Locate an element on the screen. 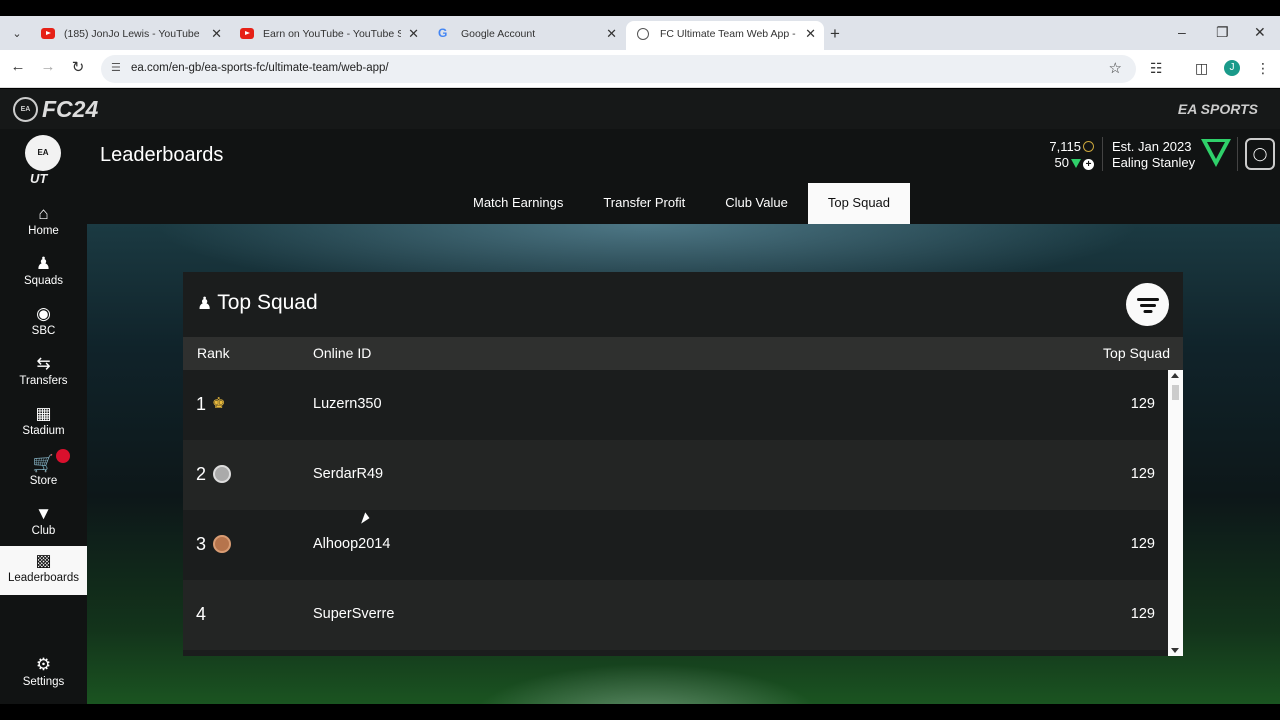  ea-logo: EA is located at coordinates (25, 109).